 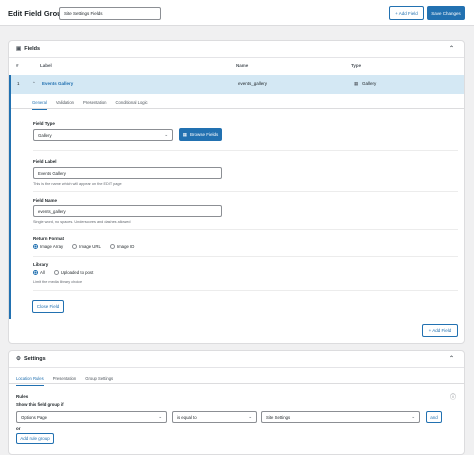 I want to click on field-name-label: Field Name, so click(x=45, y=200).